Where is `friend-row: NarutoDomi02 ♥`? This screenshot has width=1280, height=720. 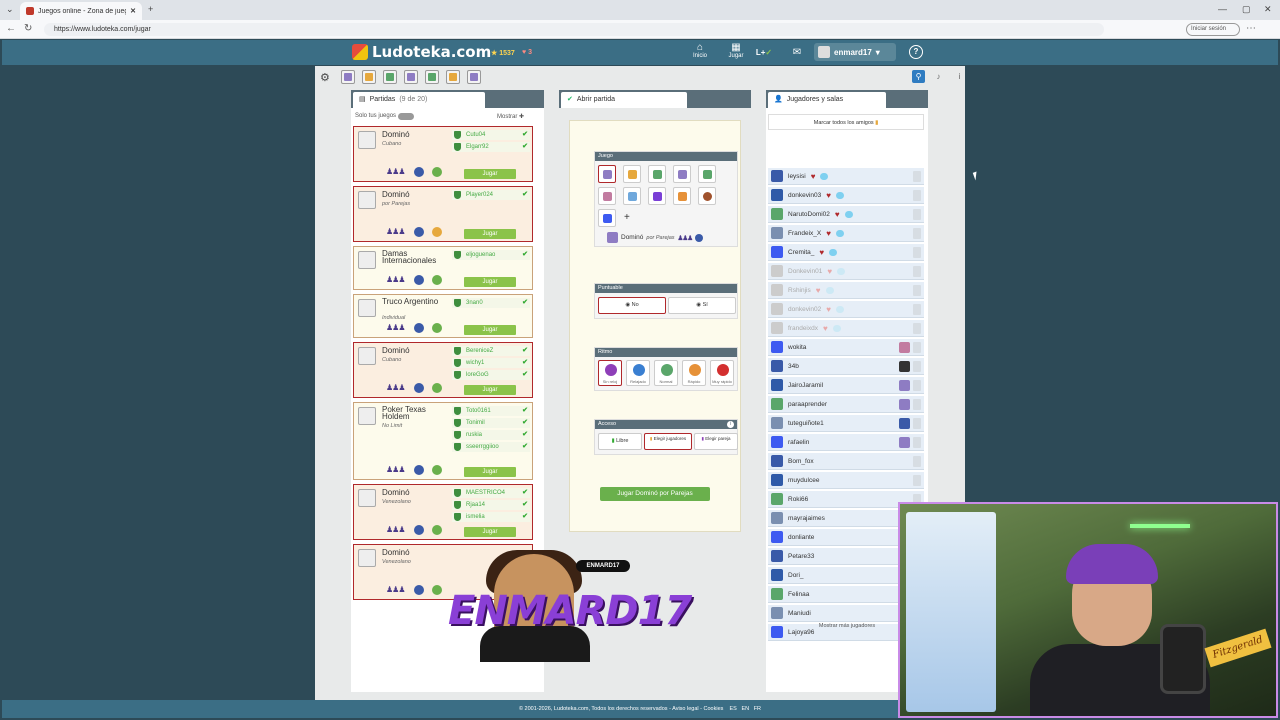 friend-row: NarutoDomi02 ♥ is located at coordinates (846, 214).